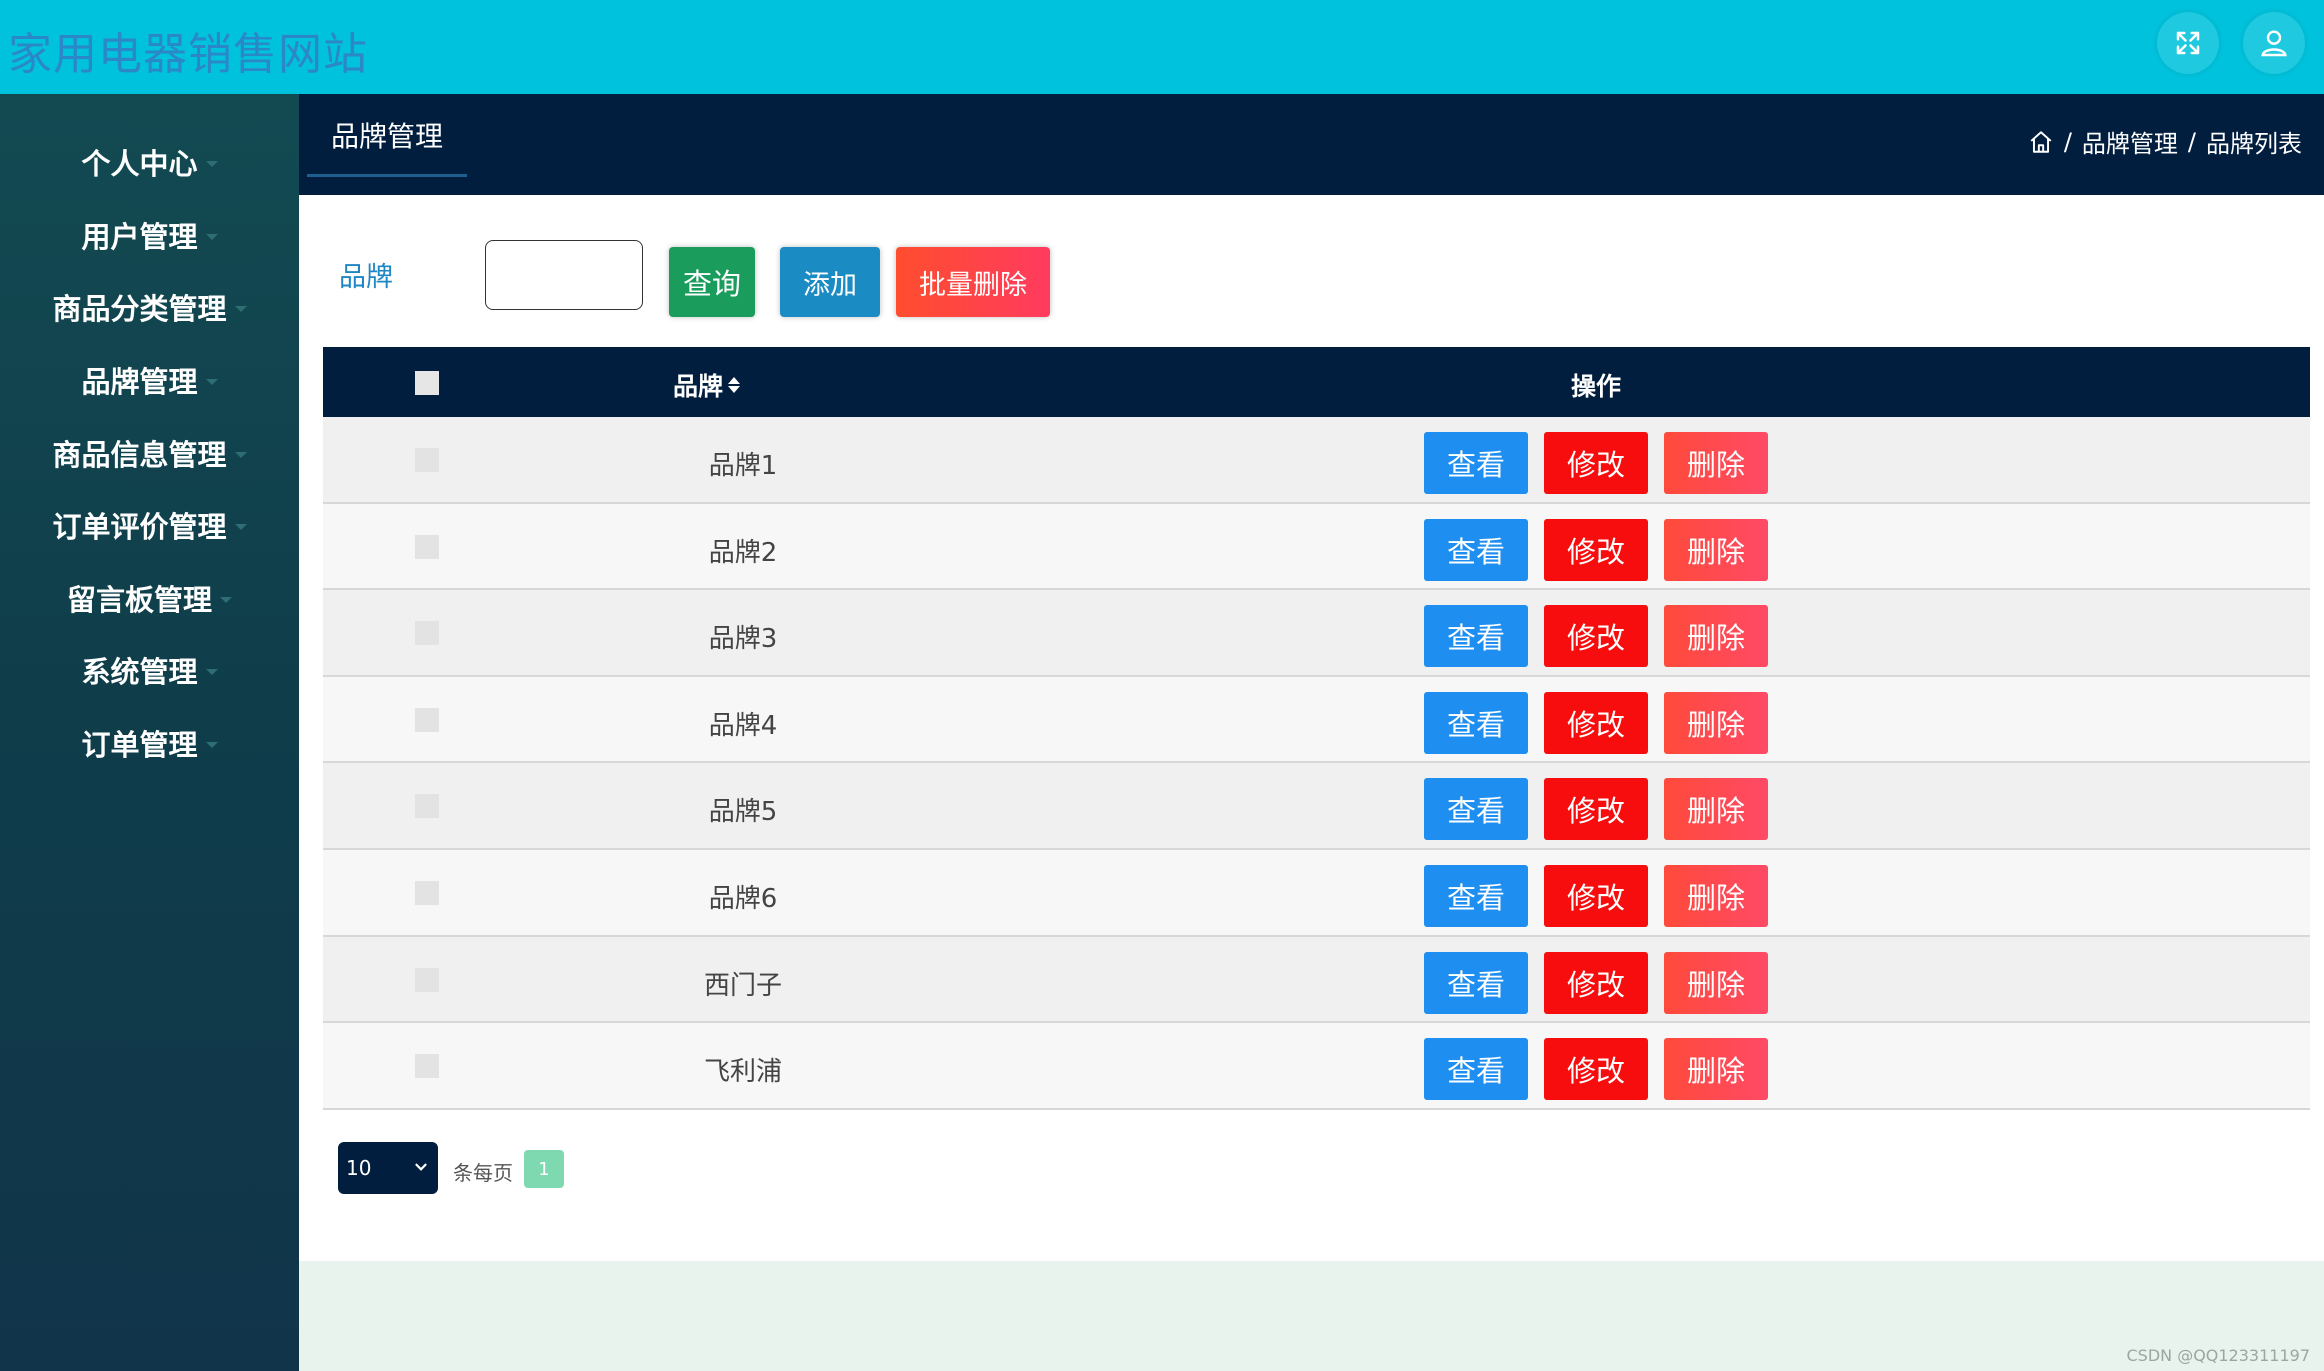 The width and height of the screenshot is (2324, 1371). I want to click on breadcrumb: / 品牌管理 / 品牌列表, so click(2165, 141).